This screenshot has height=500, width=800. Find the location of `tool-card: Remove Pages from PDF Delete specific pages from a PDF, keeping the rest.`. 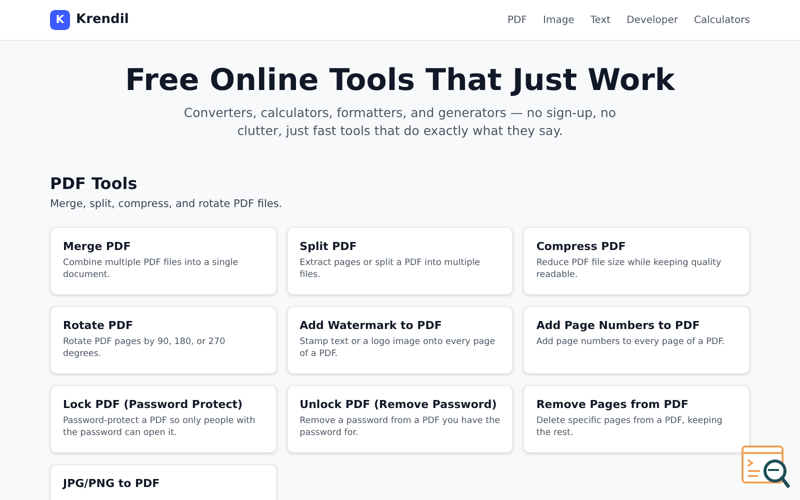

tool-card: Remove Pages from PDF Delete specific pages from a PDF, keeping the rest. is located at coordinates (636, 418).